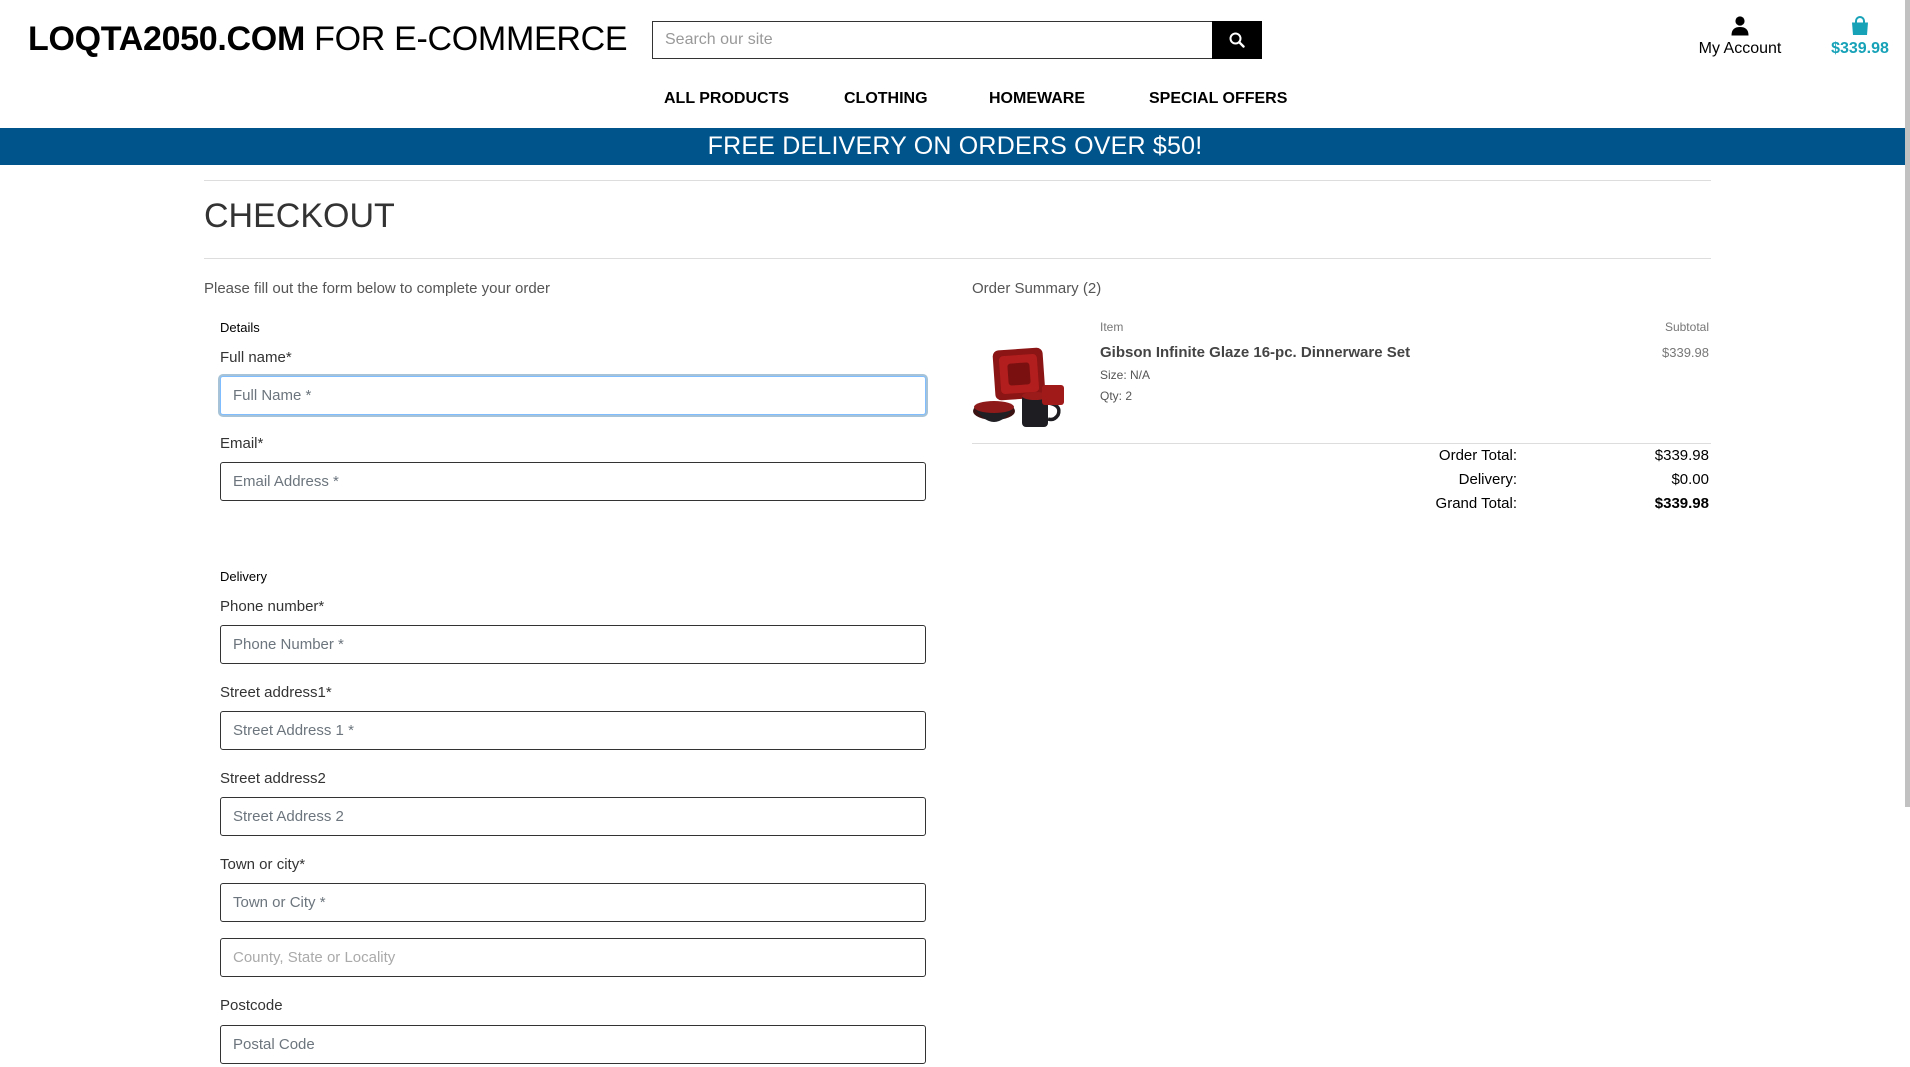 The width and height of the screenshot is (1910, 1067). What do you see at coordinates (1125, 375) in the screenshot?
I see `product-size: Size: N/A` at bounding box center [1125, 375].